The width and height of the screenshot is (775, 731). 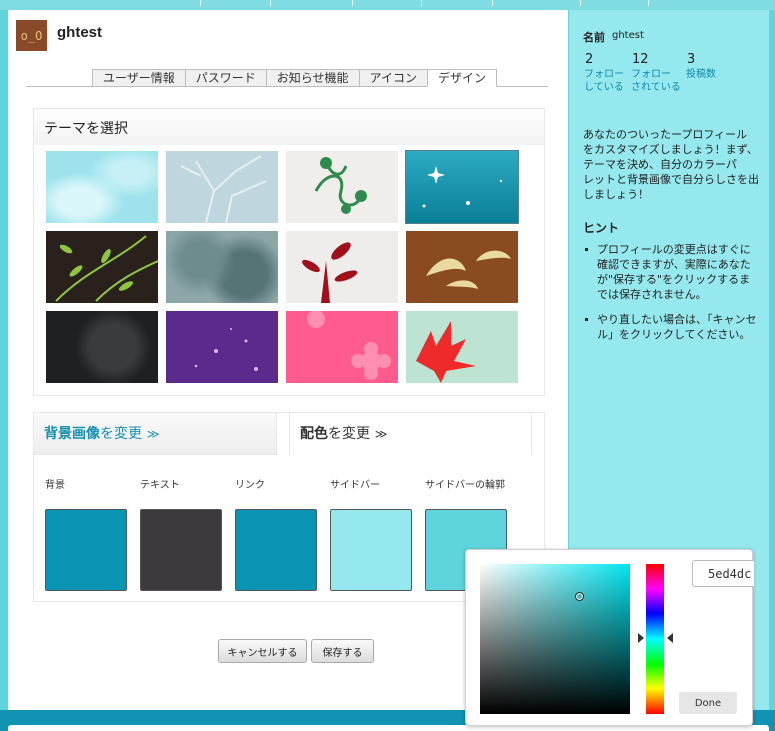 What do you see at coordinates (652, 294) in the screenshot?
I see `hint-line: では保存されません。` at bounding box center [652, 294].